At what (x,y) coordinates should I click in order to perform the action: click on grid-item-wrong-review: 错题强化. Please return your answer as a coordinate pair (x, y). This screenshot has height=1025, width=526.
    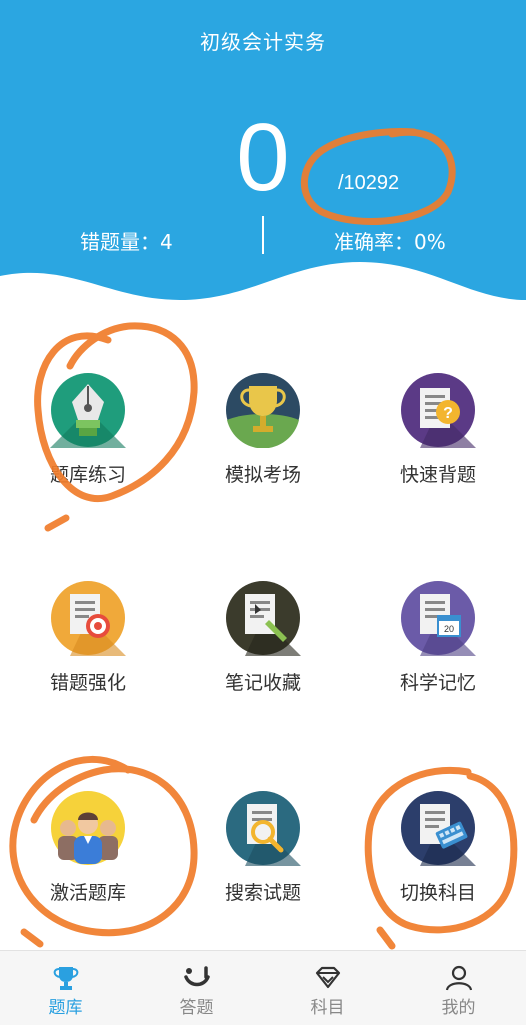
    Looking at the image, I should click on (88, 637).